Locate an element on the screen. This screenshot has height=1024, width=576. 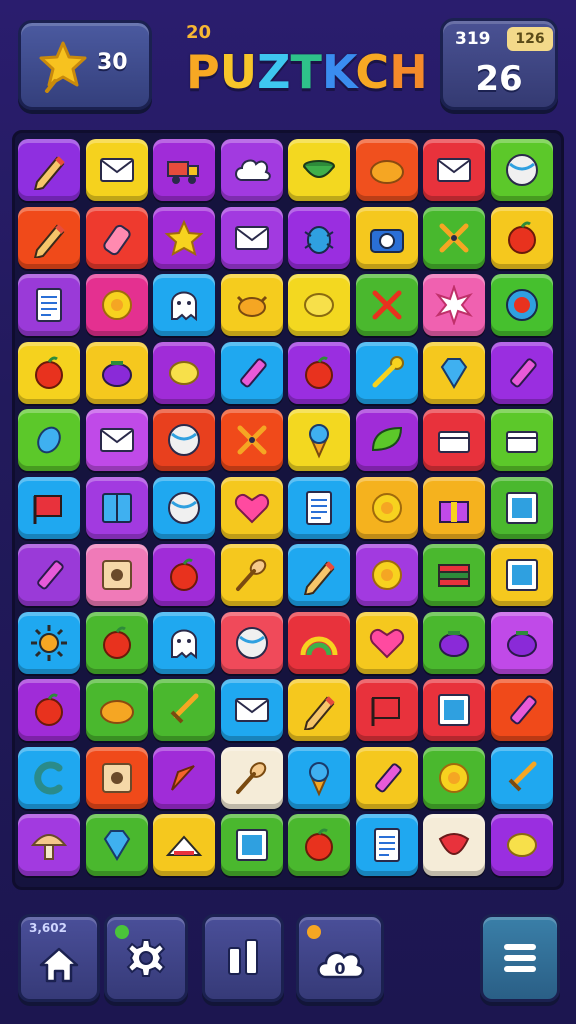
gift-icon is located at coordinates (454, 511).